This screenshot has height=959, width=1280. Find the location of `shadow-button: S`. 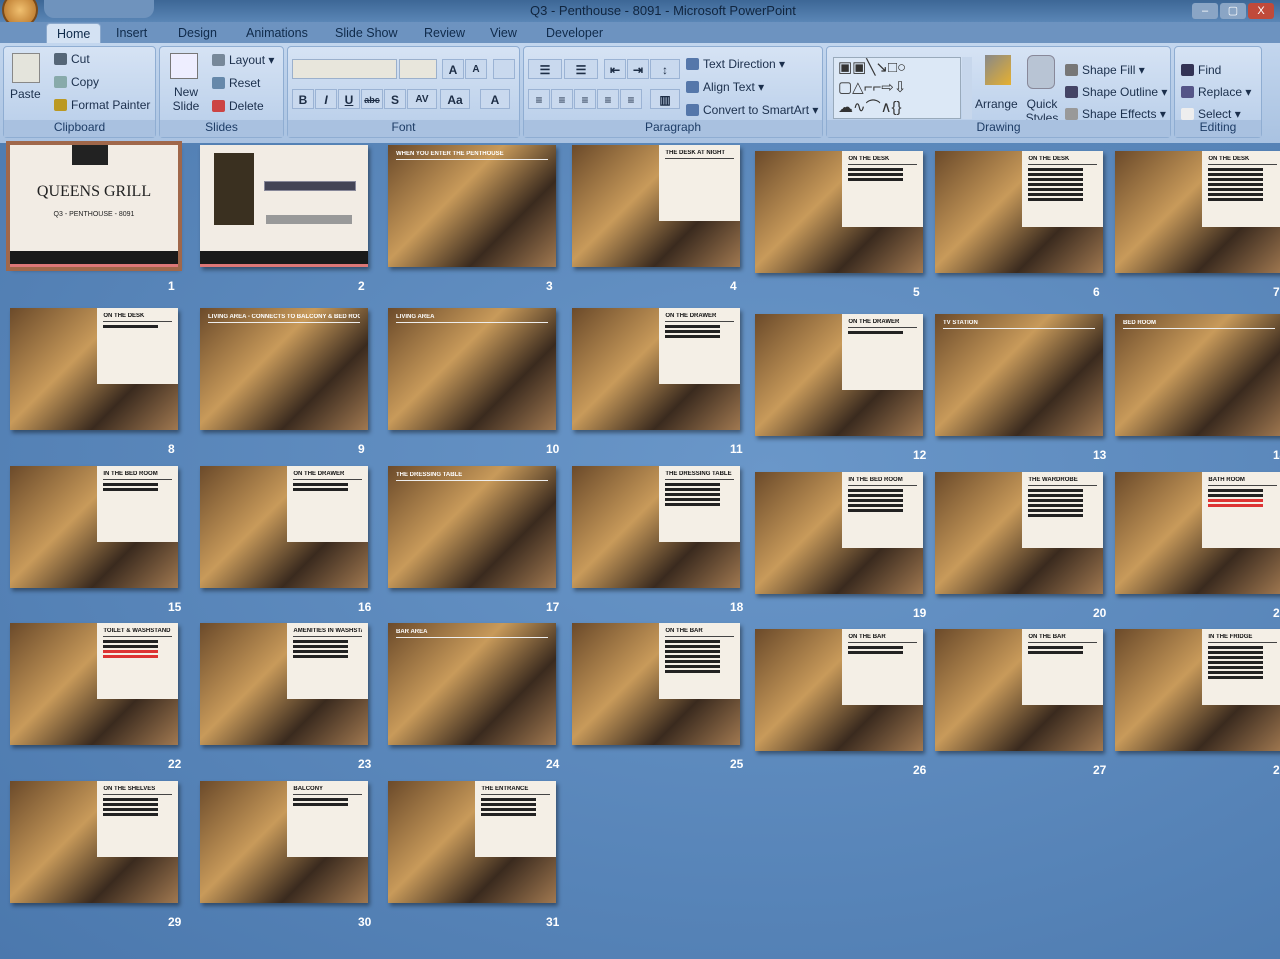

shadow-button: S is located at coordinates (395, 99).